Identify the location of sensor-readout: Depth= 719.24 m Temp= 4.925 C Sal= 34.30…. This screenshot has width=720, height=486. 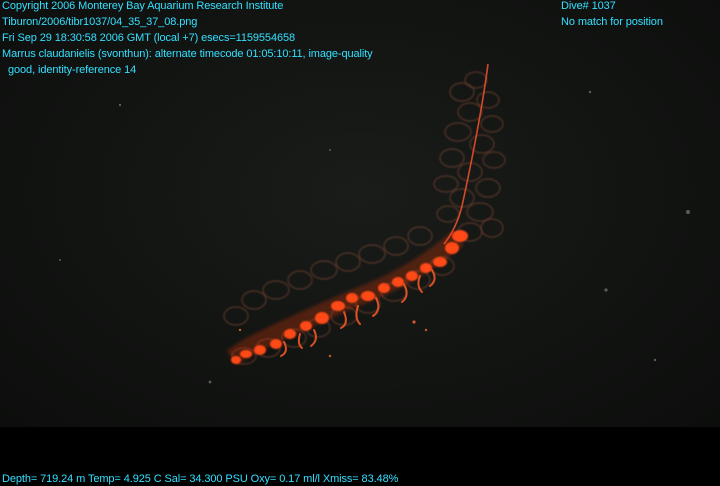
(200, 479).